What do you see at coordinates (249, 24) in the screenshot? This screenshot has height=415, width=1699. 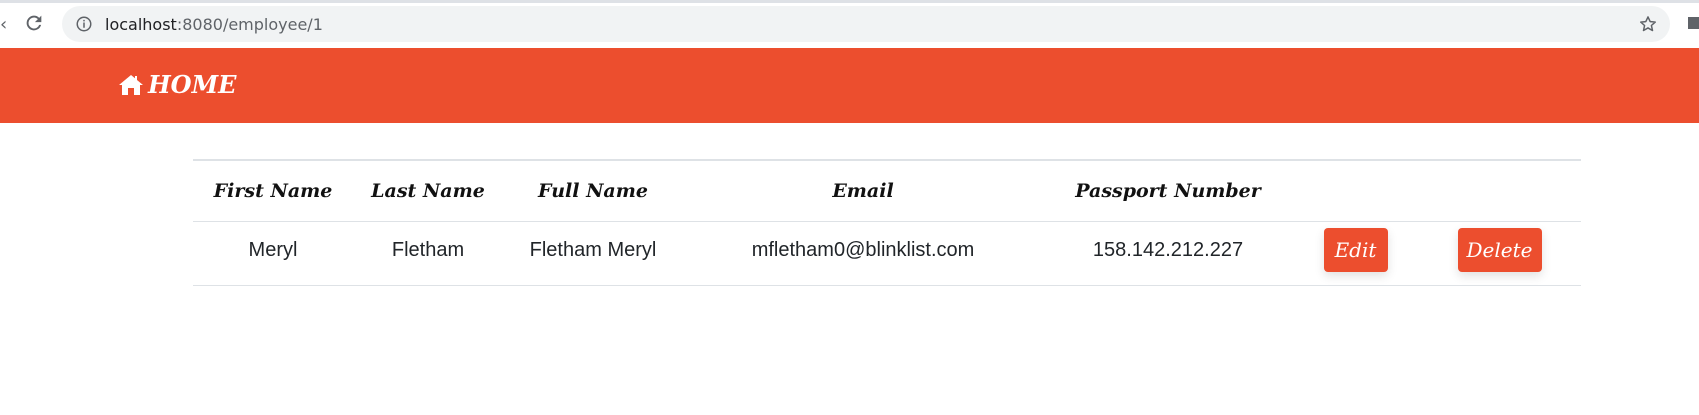 I see `url-path: :8080/employee/1` at bounding box center [249, 24].